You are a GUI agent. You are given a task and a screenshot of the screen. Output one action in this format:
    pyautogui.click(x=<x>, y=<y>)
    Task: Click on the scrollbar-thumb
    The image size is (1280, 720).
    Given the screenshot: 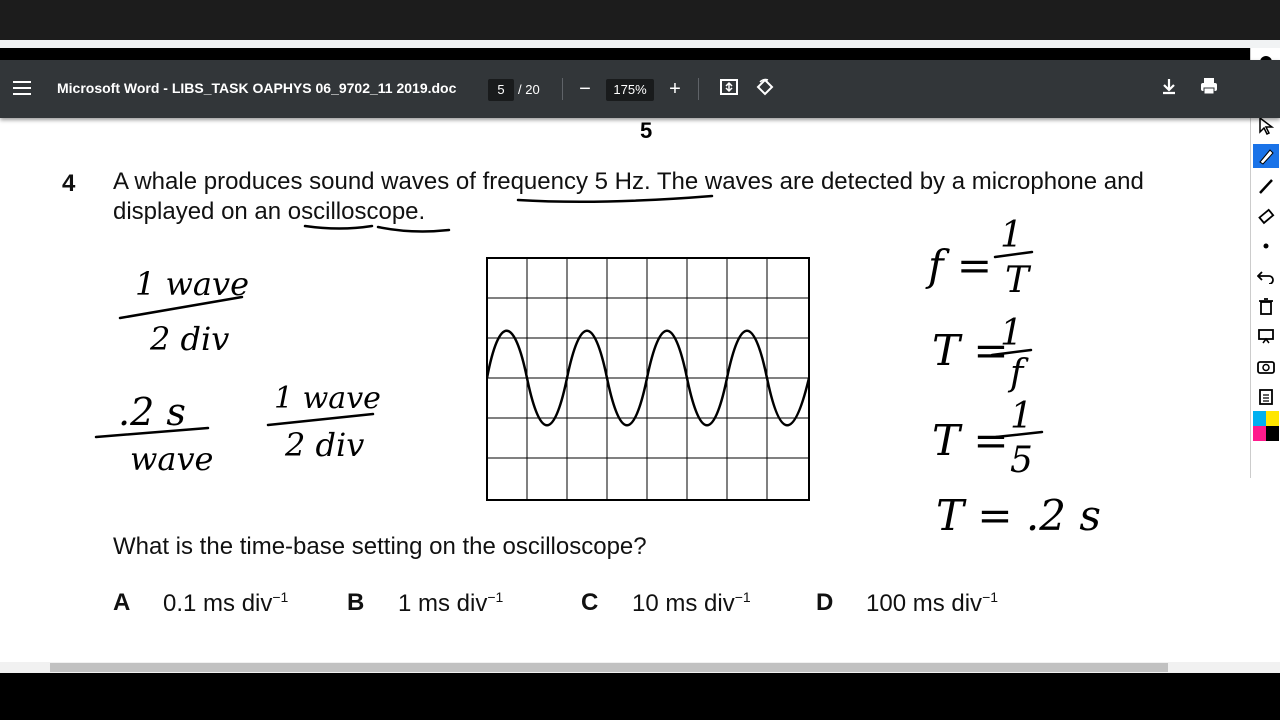 What is the action you would take?
    pyautogui.click(x=609, y=667)
    